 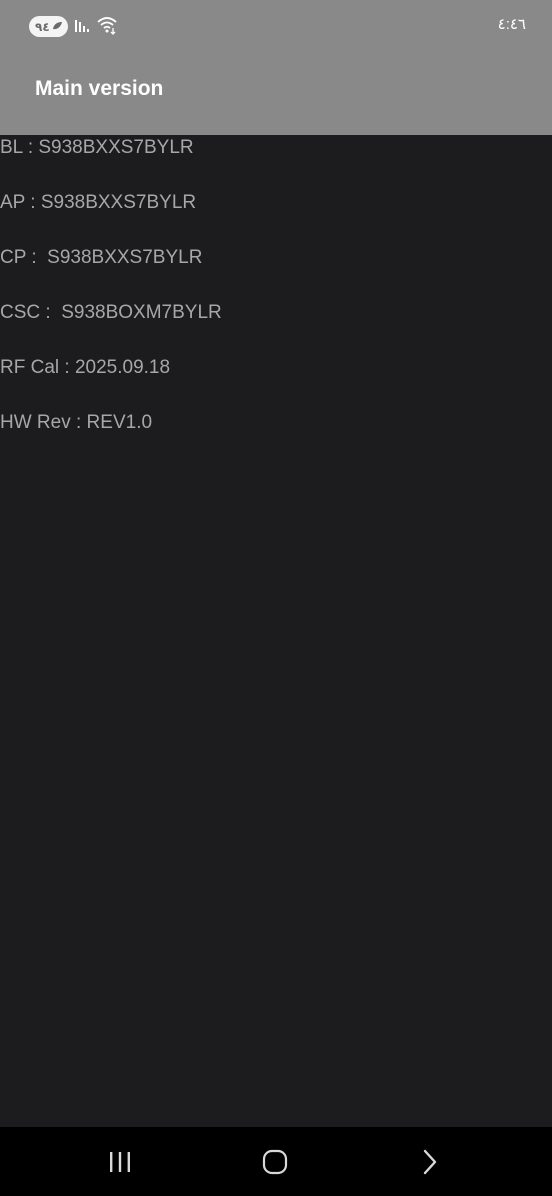 I want to click on hw-revision: HW Rev : REV1.0, so click(x=76, y=422).